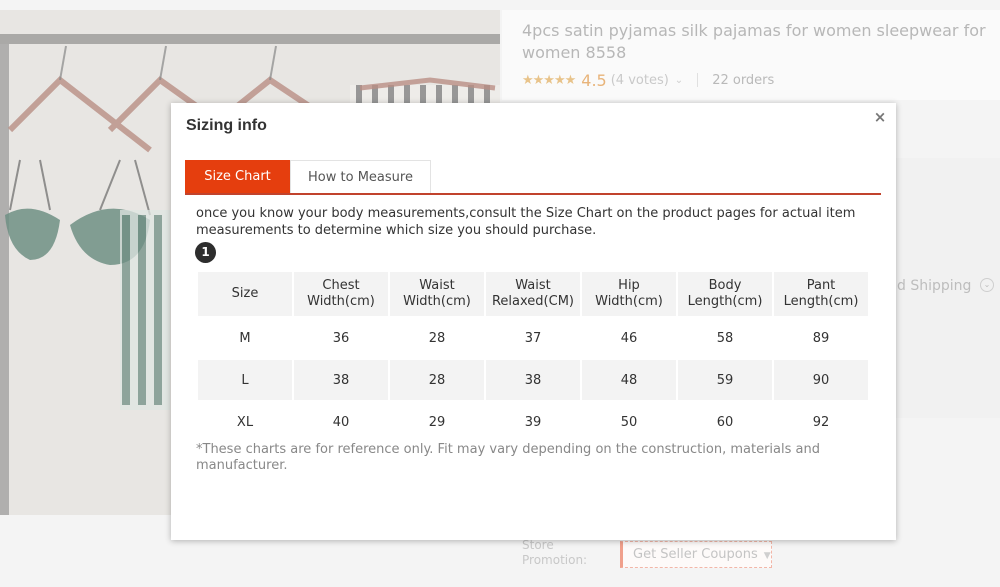 The image size is (1000, 587). What do you see at coordinates (767, 556) in the screenshot?
I see `caret-down-icon: ▼` at bounding box center [767, 556].